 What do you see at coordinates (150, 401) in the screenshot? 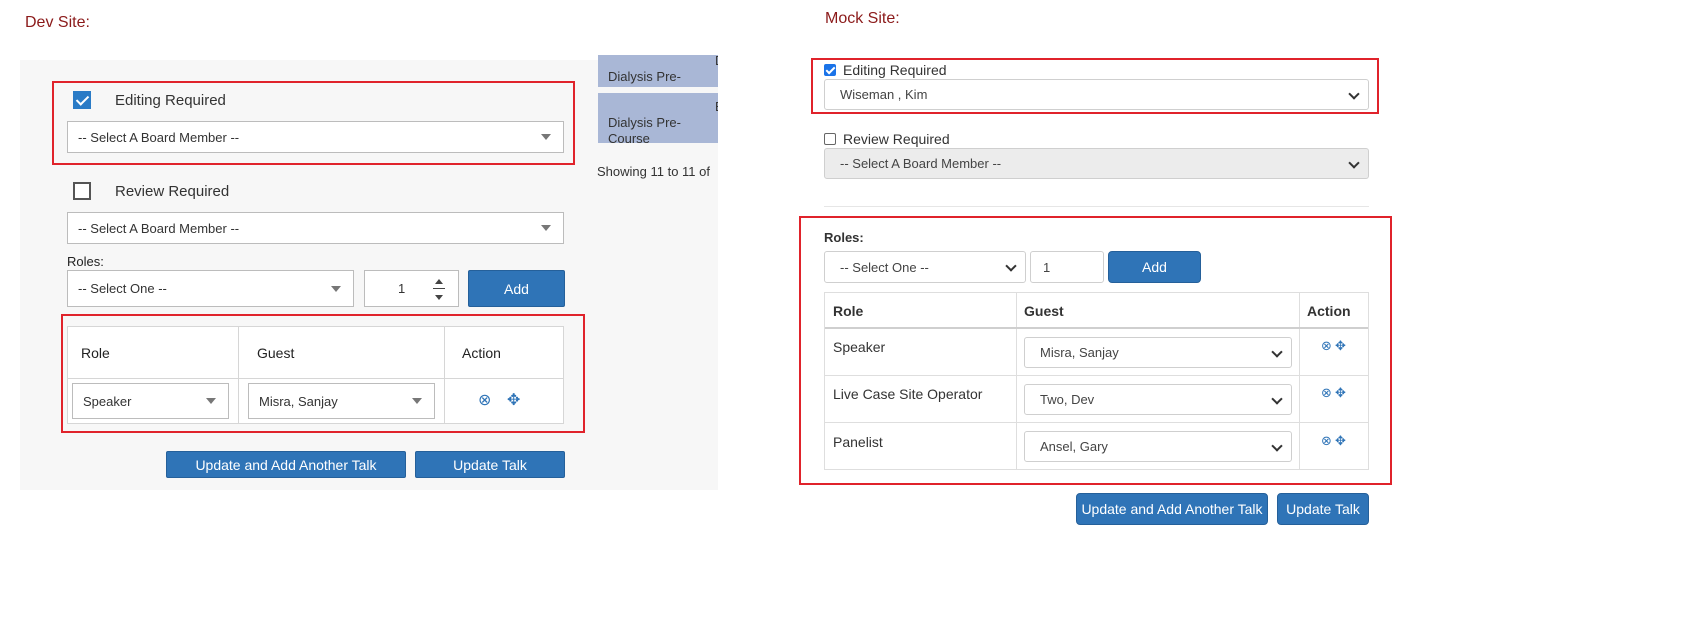
I see `dev-row-role-select: Speaker` at bounding box center [150, 401].